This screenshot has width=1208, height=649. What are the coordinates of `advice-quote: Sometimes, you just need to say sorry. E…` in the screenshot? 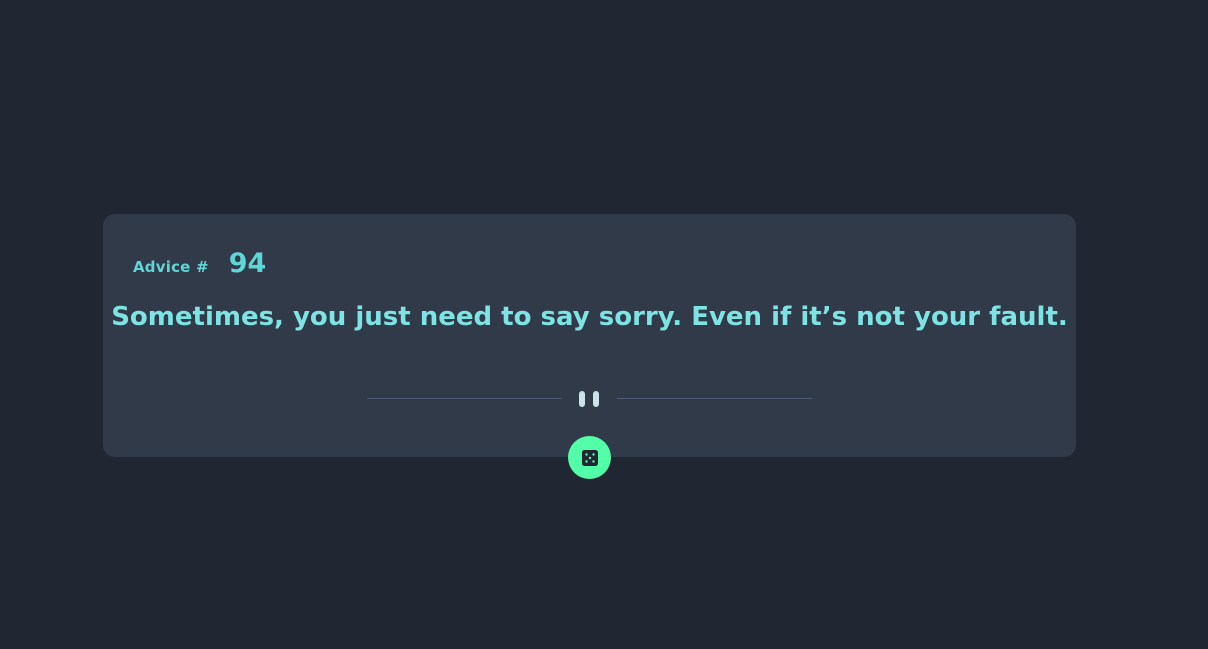 It's located at (589, 317).